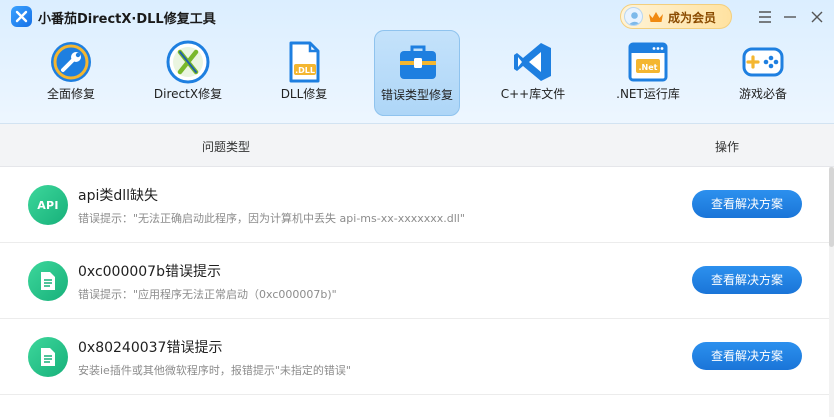  What do you see at coordinates (214, 370) in the screenshot?
I see `row-description: 安装ie插件或其他微软程序时，报错提示"未指定的错误"` at bounding box center [214, 370].